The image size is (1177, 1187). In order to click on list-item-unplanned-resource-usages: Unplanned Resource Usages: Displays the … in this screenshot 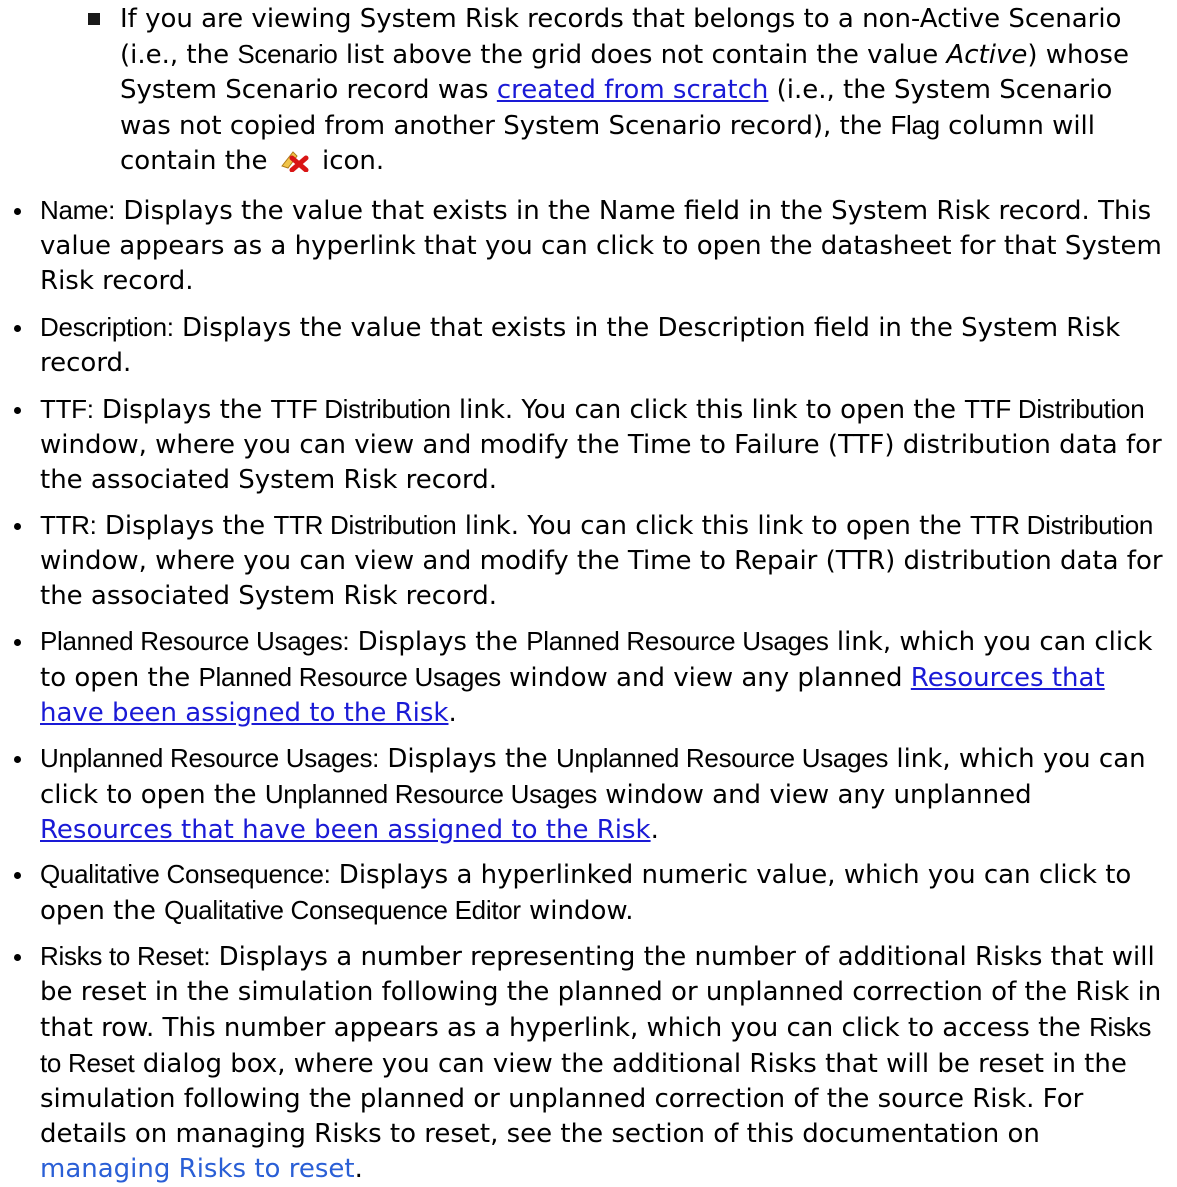, I will do `click(589, 794)`.